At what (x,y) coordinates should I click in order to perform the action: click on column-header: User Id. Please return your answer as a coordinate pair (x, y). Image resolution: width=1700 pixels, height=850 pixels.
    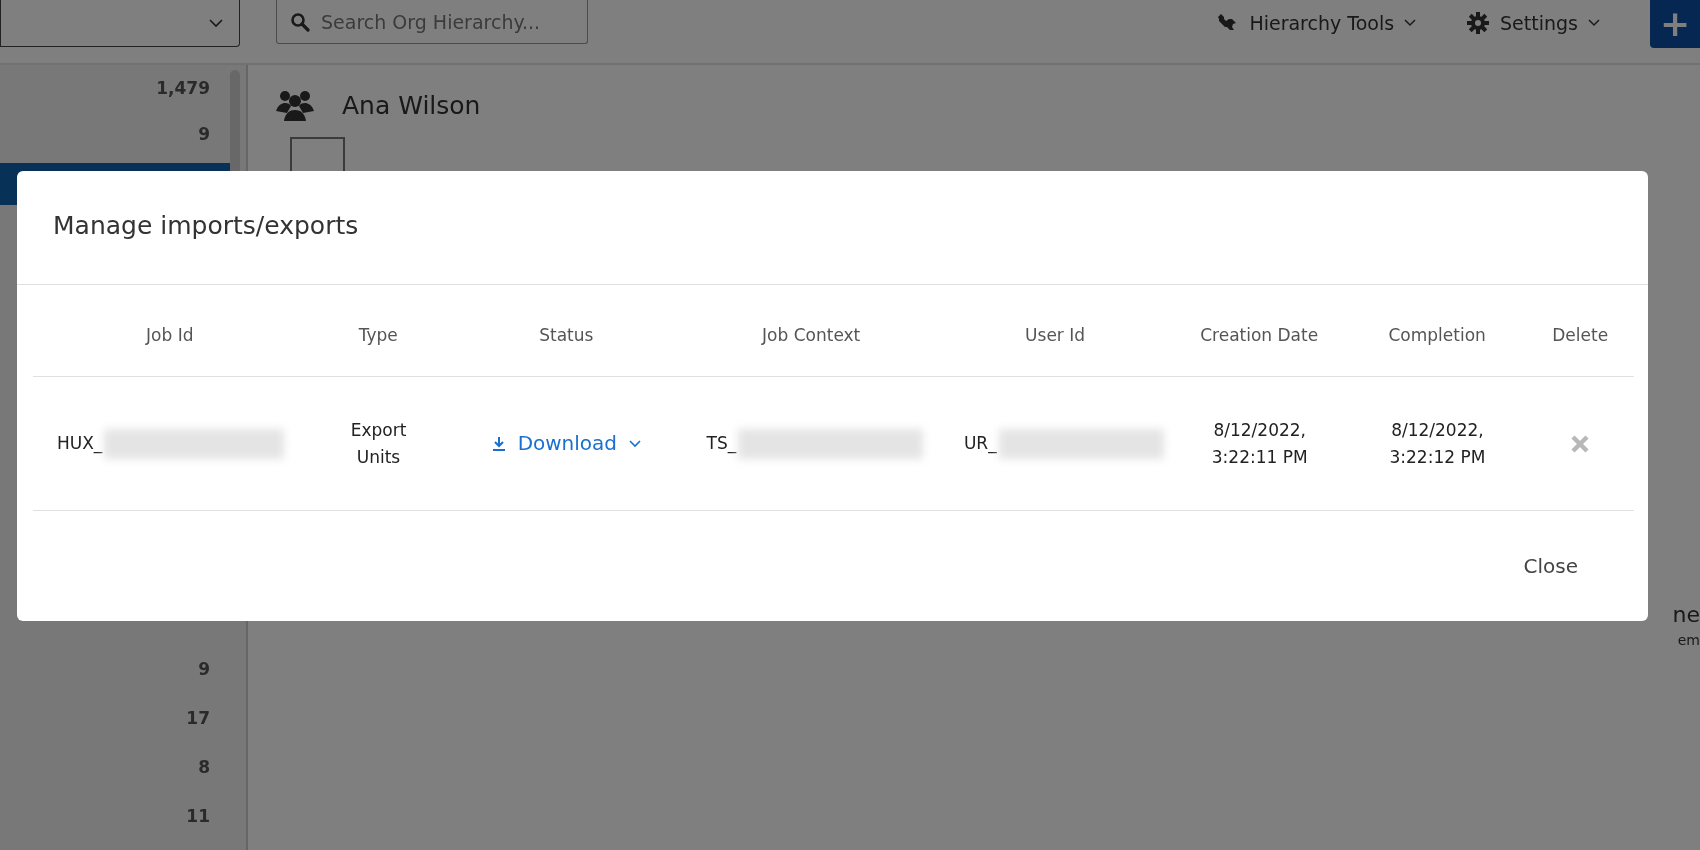
    Looking at the image, I should click on (1055, 335).